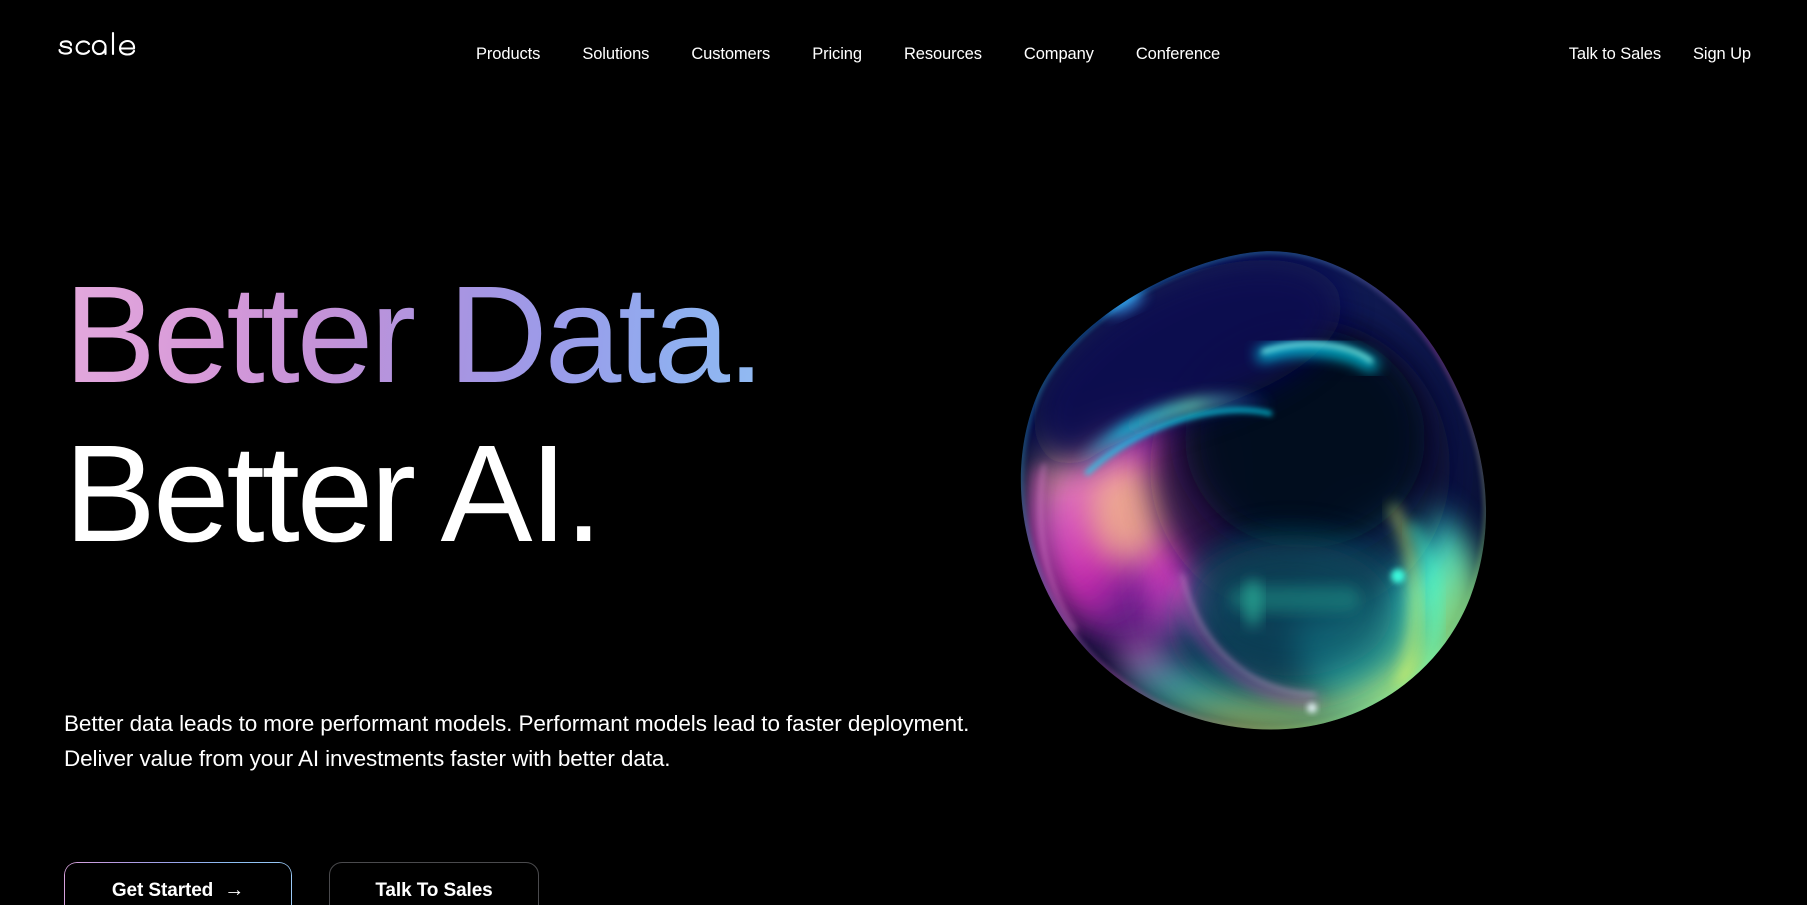 This screenshot has width=1807, height=905. What do you see at coordinates (434, 890) in the screenshot?
I see `talk-to-sales-label: Talk To Sales` at bounding box center [434, 890].